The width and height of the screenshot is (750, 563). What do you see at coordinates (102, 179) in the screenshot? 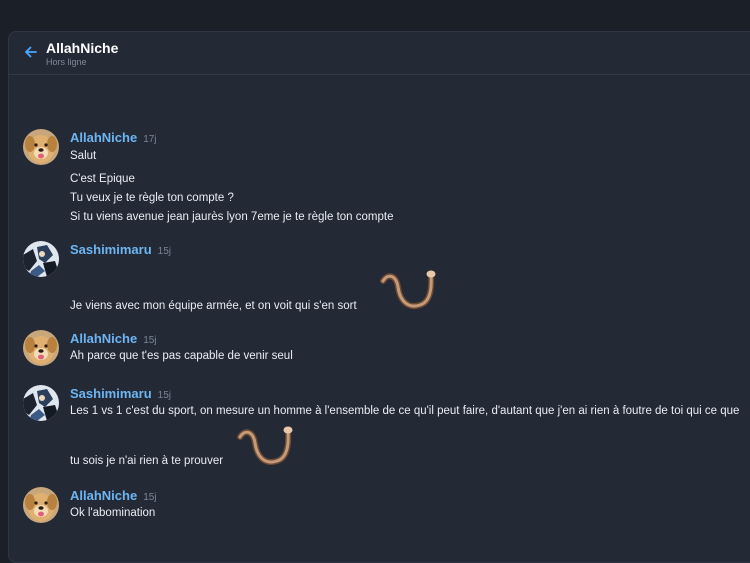
I see `message-text: C'est Epique` at bounding box center [102, 179].